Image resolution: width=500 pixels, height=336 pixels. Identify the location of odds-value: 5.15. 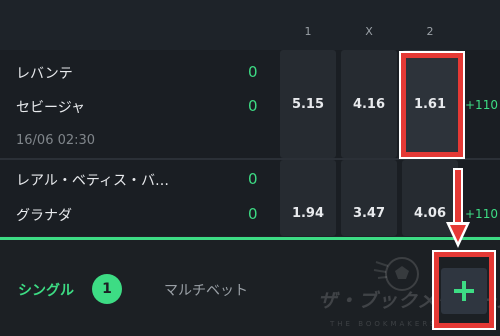
(308, 104).